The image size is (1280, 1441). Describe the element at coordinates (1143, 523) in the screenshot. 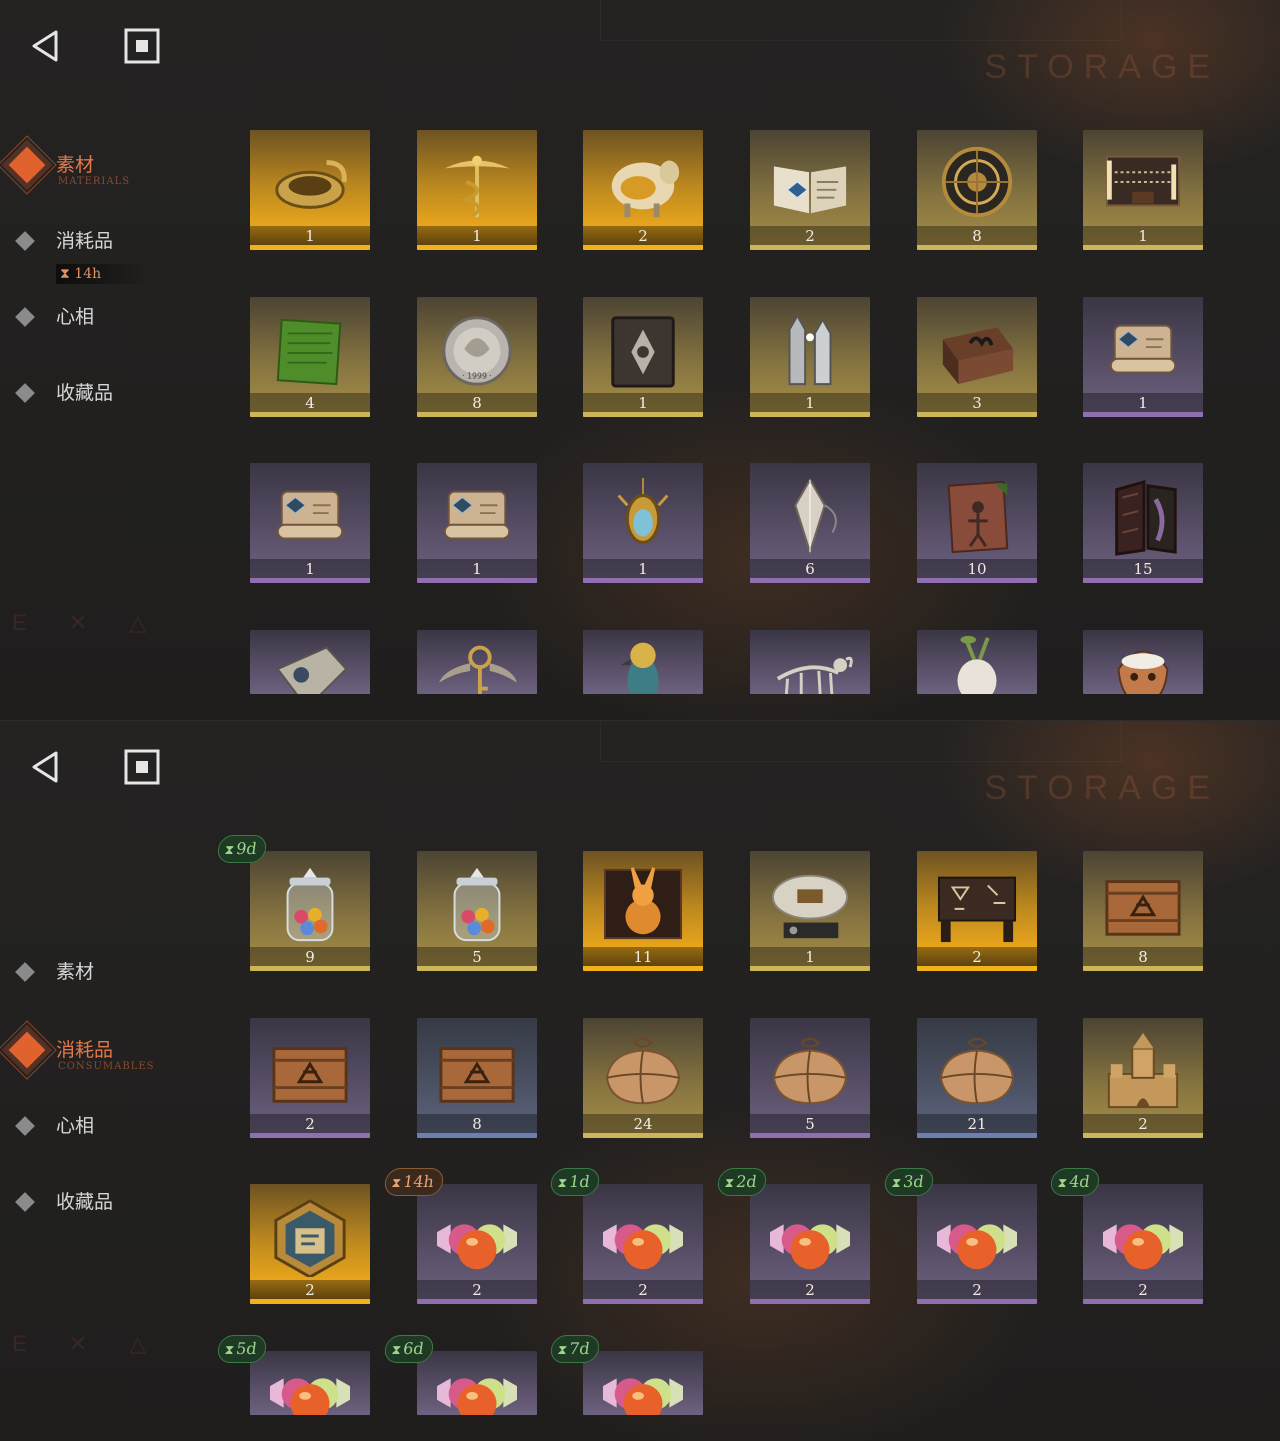

I see `frame-feather-item: 15` at that location.